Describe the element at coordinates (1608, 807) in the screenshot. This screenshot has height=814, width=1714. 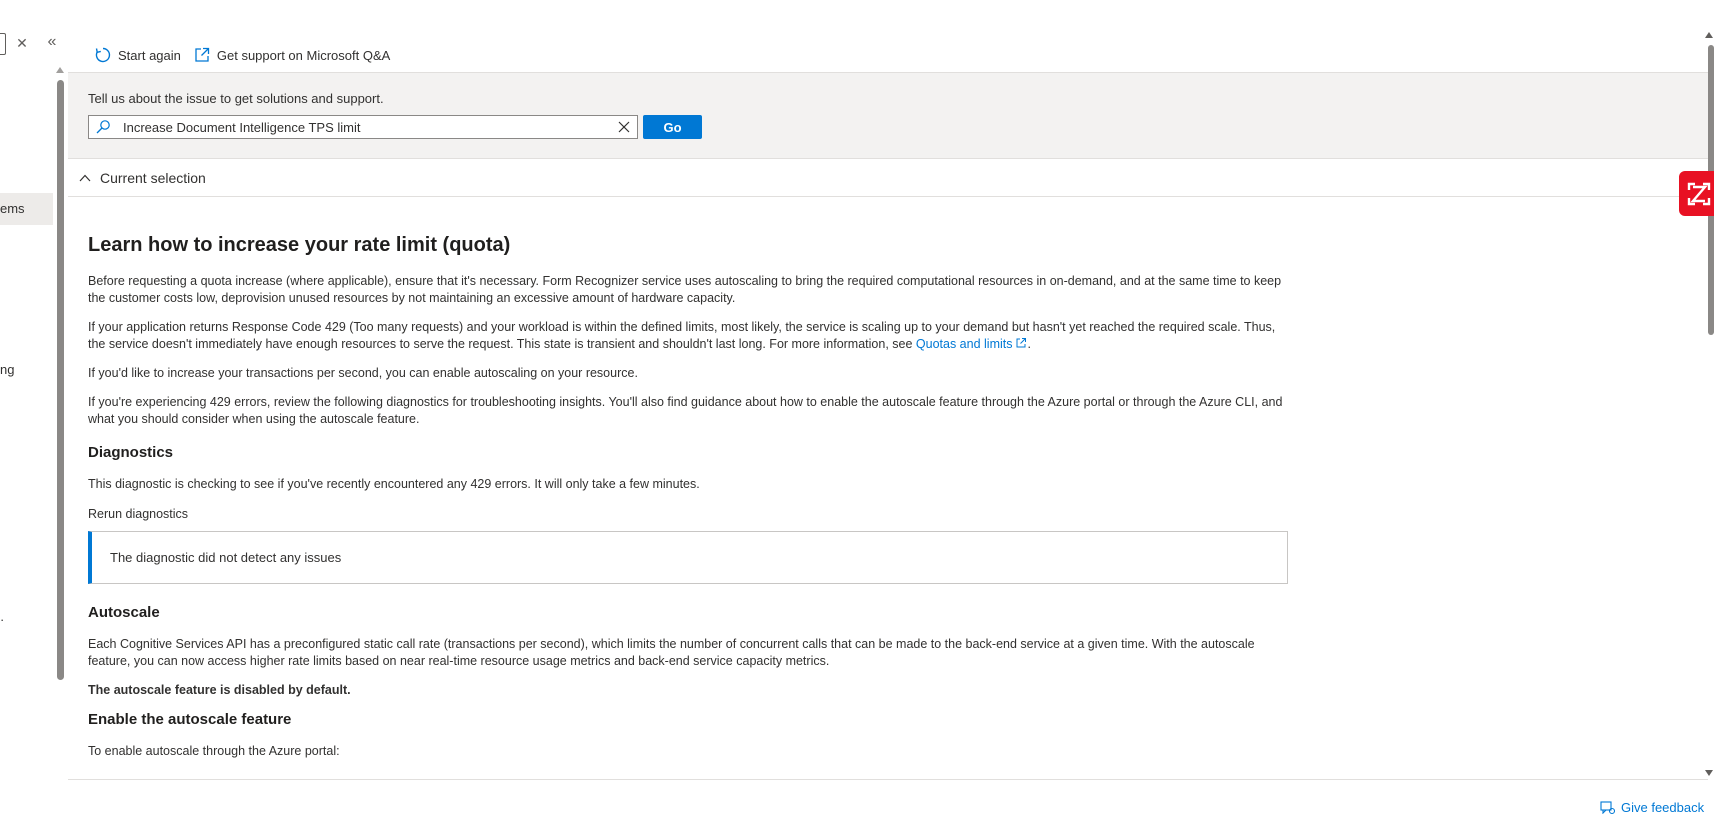
I see `feedback-icon` at that location.